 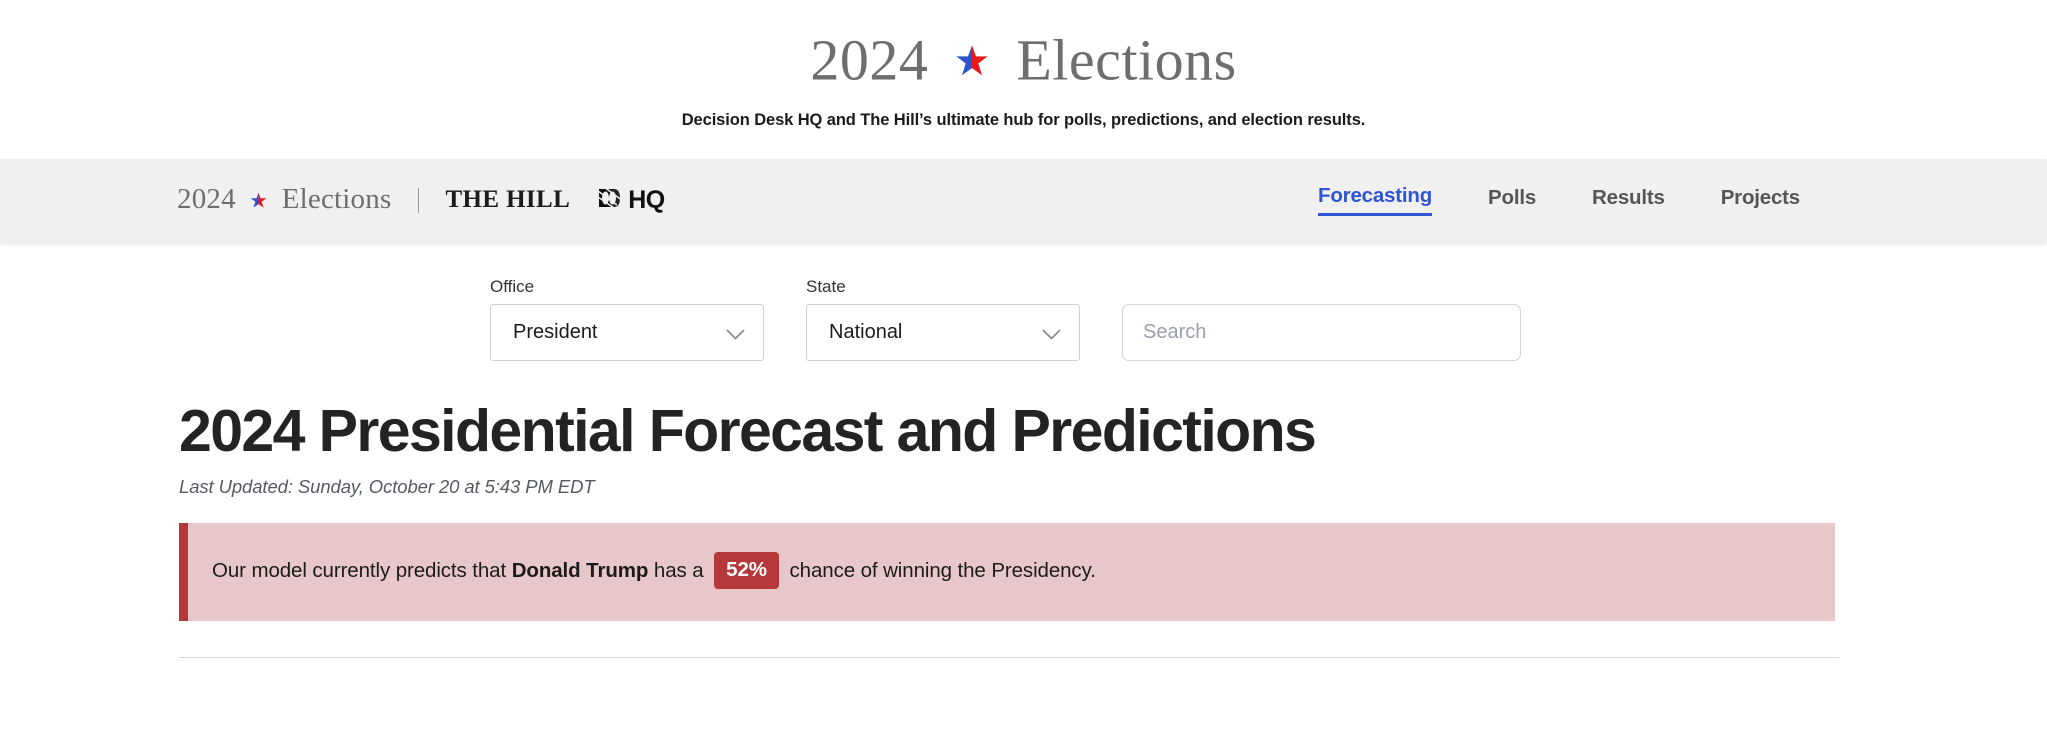 I want to click on search-input, so click(x=1321, y=332).